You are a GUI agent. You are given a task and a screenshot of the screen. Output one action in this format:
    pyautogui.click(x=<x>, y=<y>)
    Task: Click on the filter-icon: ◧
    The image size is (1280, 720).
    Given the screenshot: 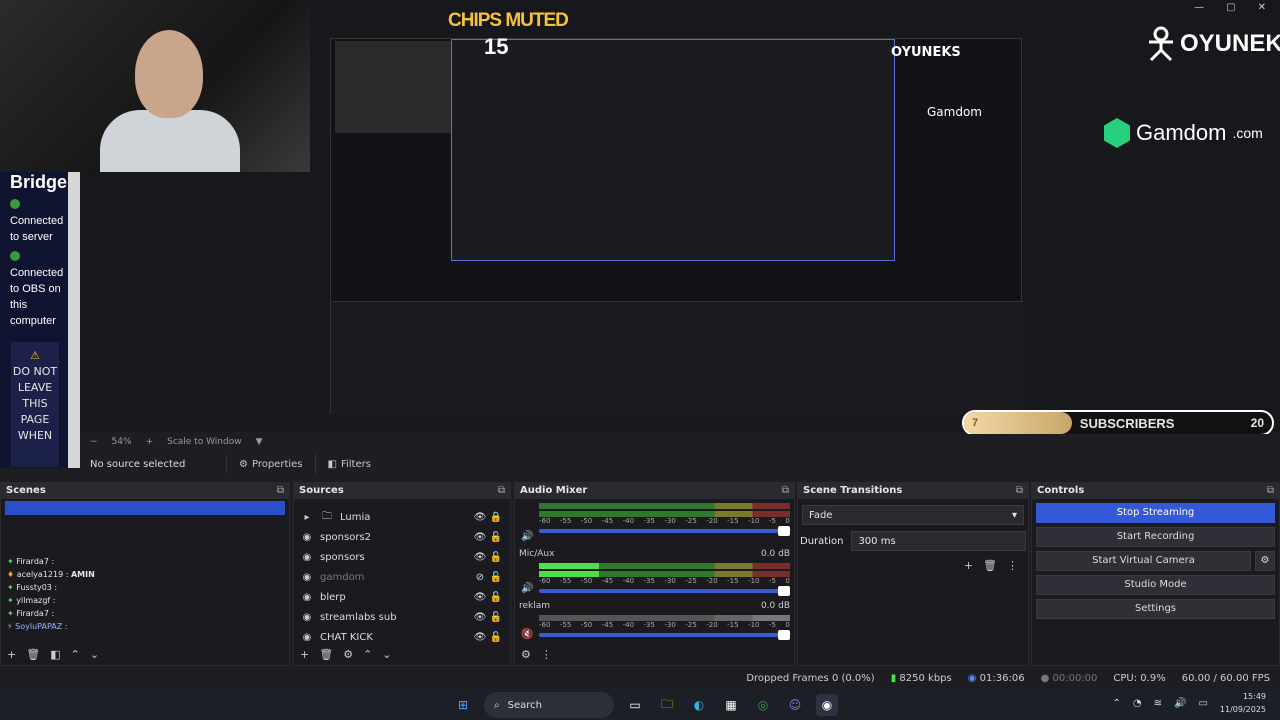 What is the action you would take?
    pyautogui.click(x=55, y=654)
    